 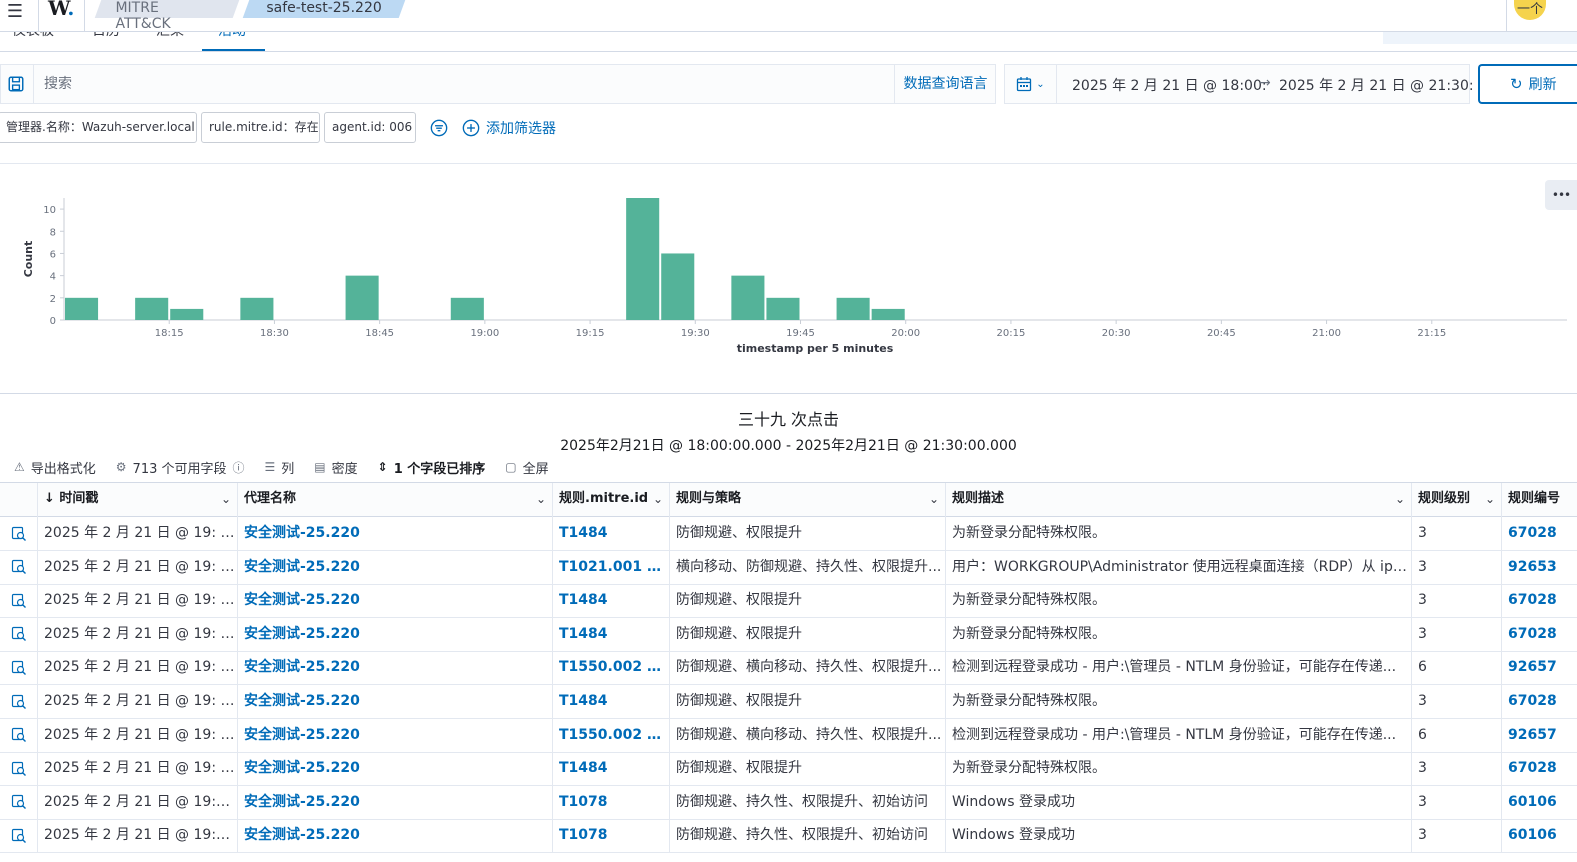 What do you see at coordinates (1539, 567) in the screenshot?
I see `cell-rule-id: 92653` at bounding box center [1539, 567].